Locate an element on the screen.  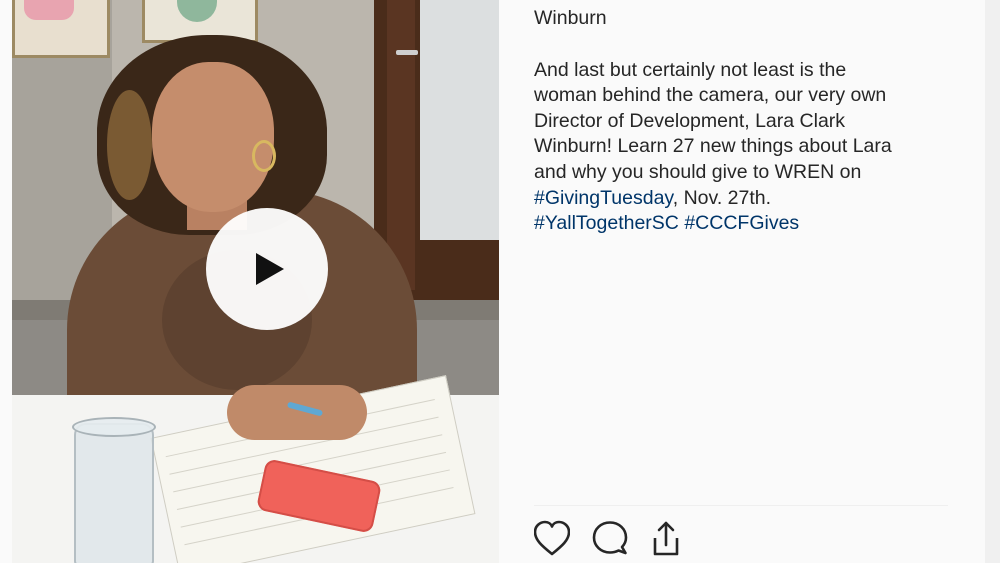
like-button is located at coordinates (552, 540).